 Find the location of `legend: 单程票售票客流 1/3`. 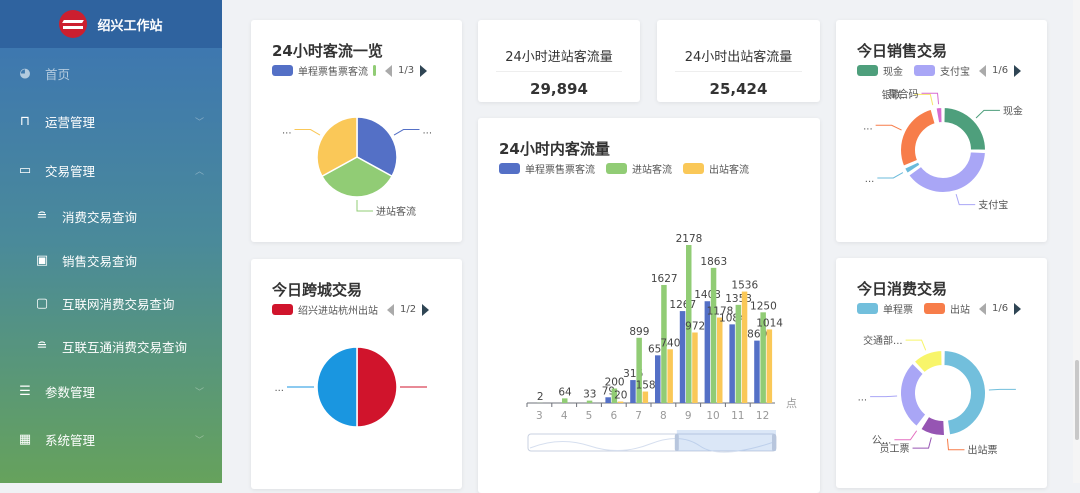

legend: 单程票售票客流 1/3 is located at coordinates (349, 70).